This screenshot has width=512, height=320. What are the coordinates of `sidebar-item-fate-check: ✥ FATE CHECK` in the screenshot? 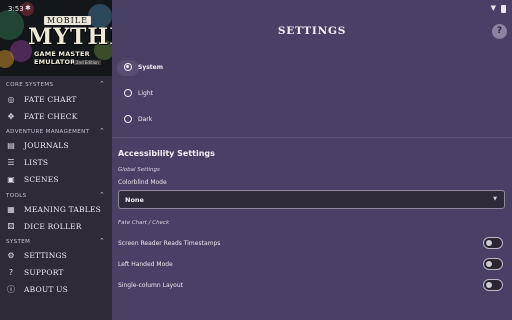 It's located at (56, 116).